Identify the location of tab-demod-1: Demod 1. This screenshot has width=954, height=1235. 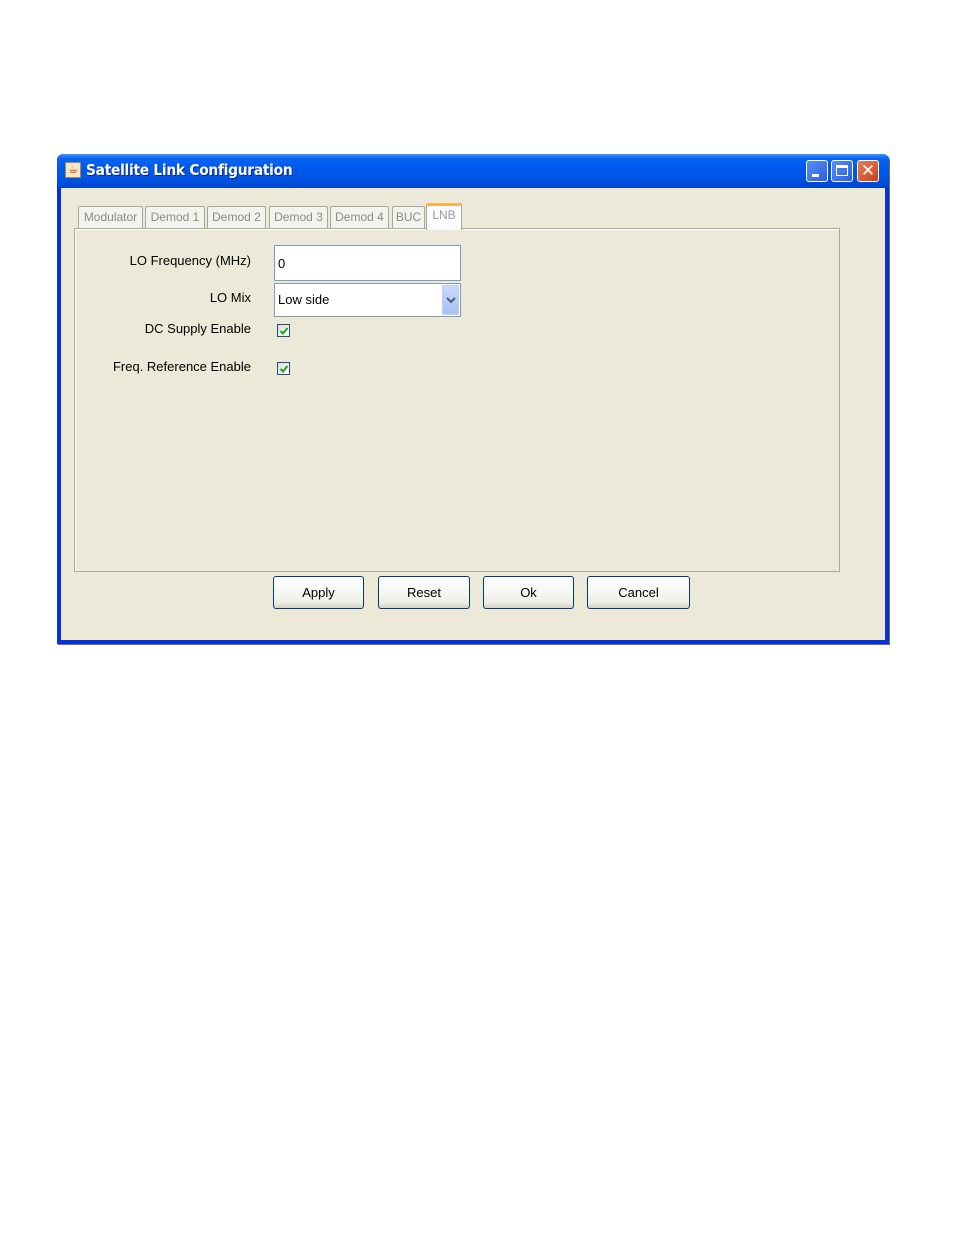
(175, 217).